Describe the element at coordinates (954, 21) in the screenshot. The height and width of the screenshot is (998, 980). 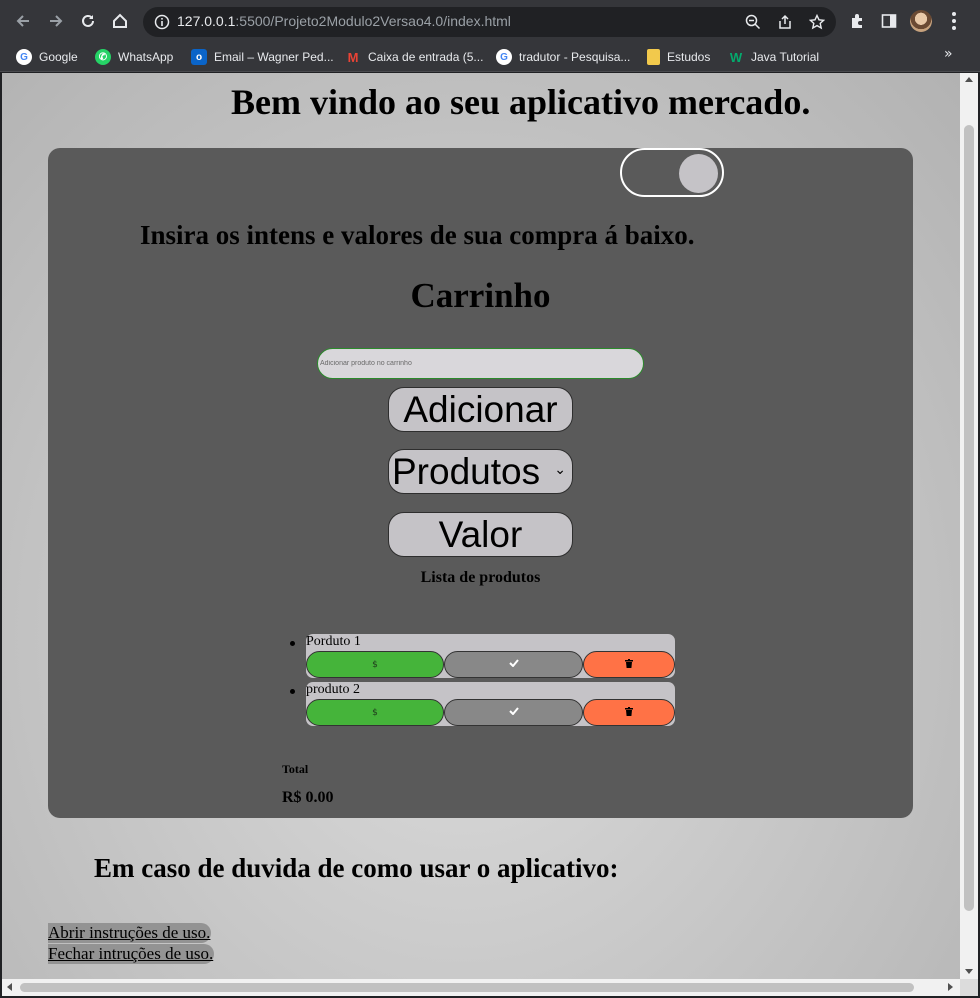
I see `menu-dots-icon` at that location.